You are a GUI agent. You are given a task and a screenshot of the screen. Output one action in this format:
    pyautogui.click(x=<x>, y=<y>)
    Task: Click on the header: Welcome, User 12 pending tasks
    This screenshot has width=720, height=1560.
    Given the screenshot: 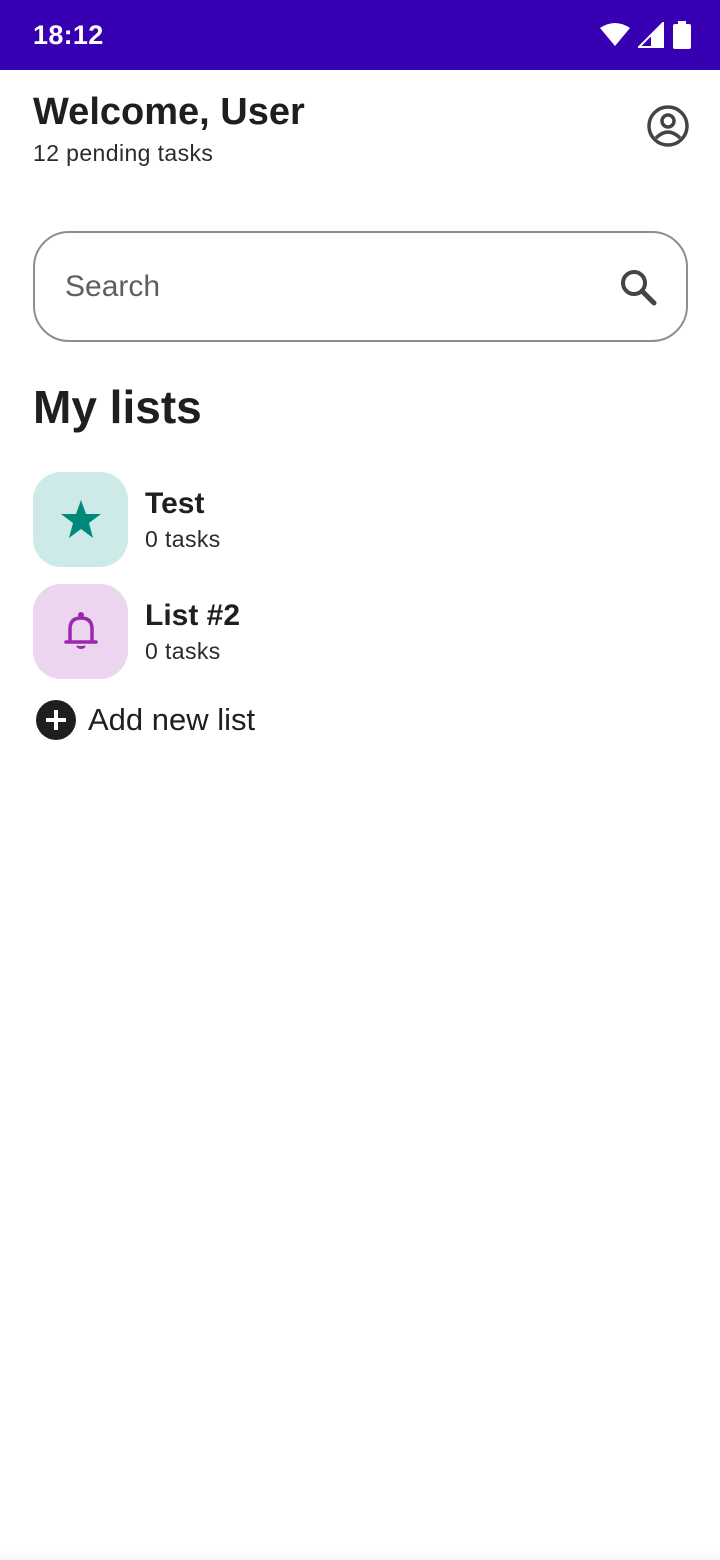 What is the action you would take?
    pyautogui.click(x=362, y=128)
    